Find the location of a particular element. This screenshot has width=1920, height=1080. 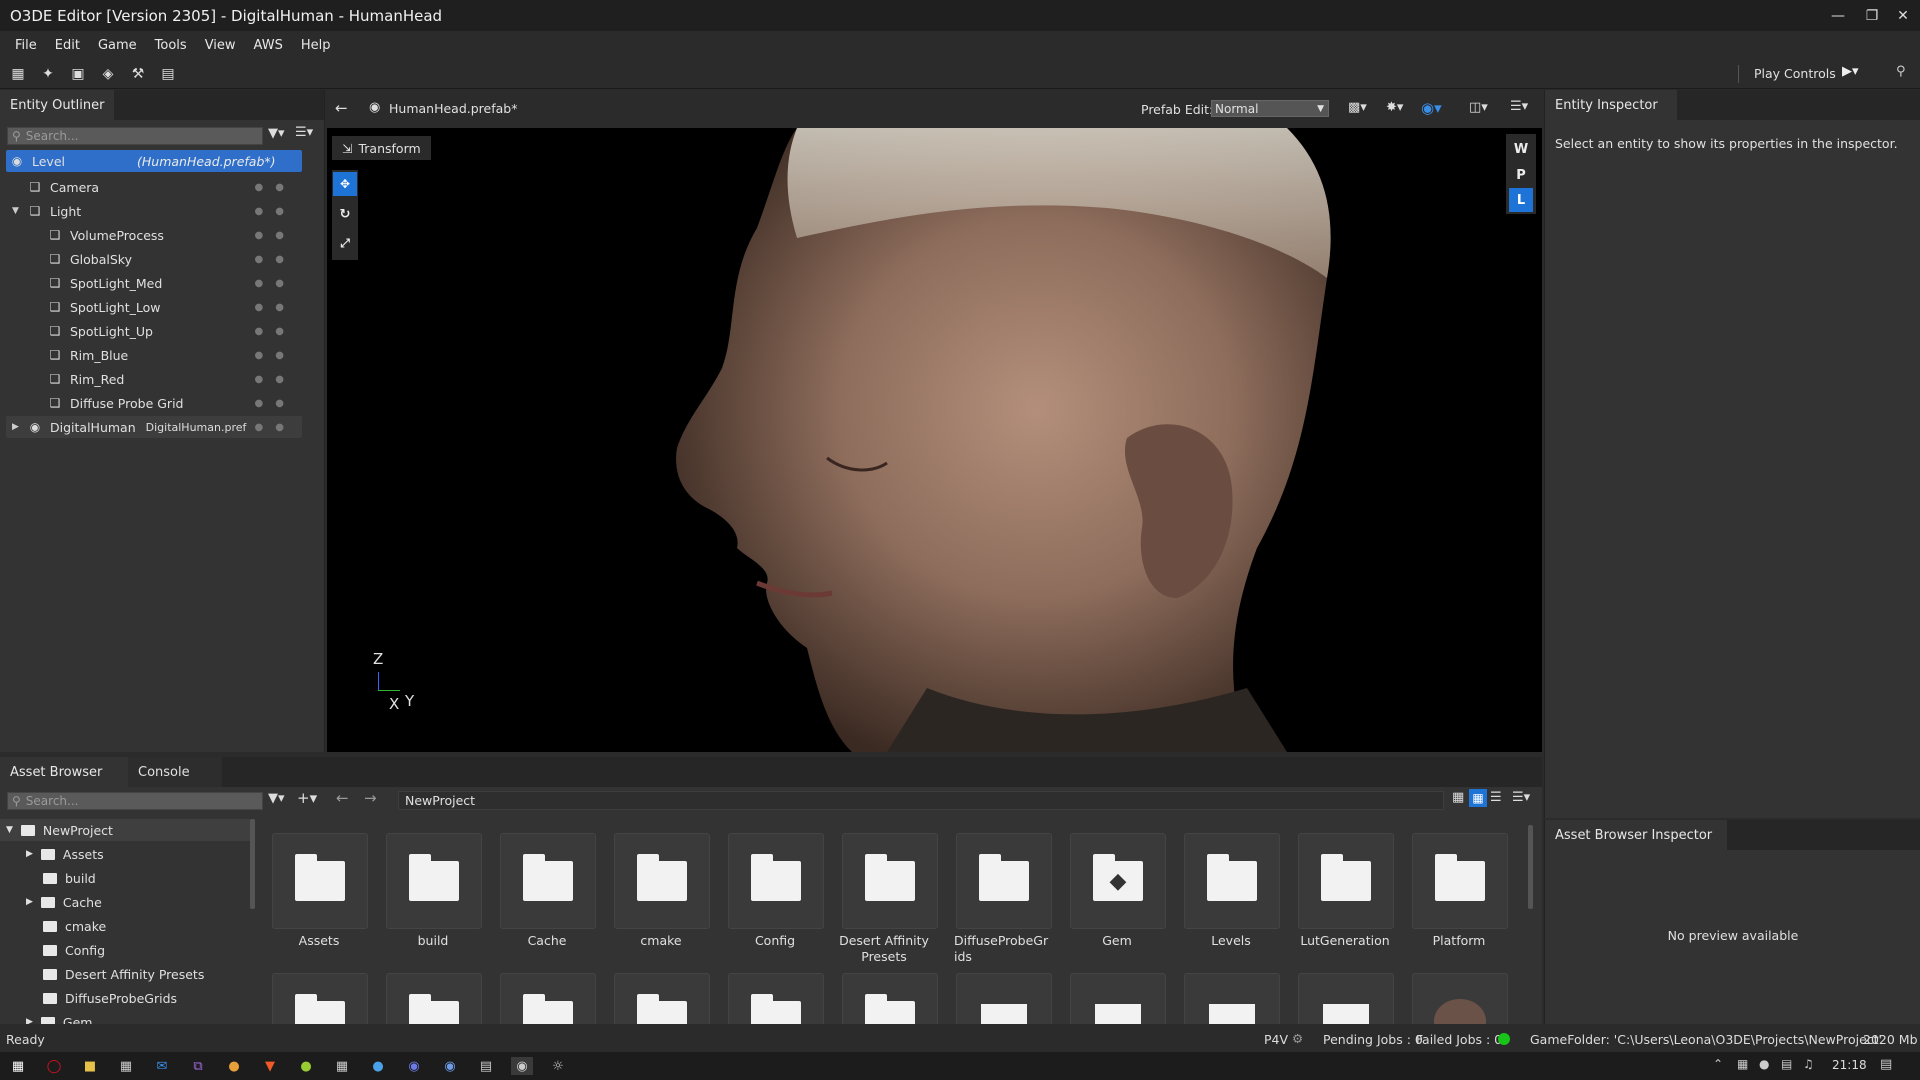

parent-space-button: P is located at coordinates (1521, 175).